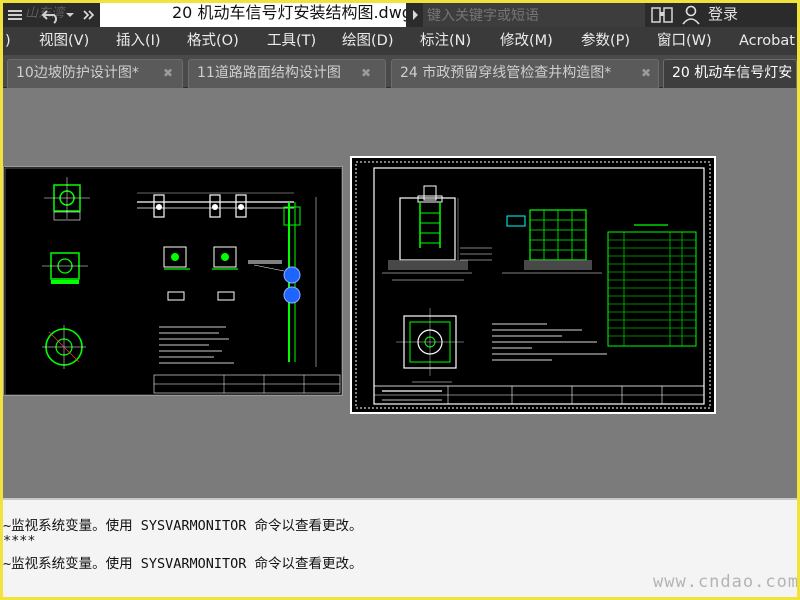 This screenshot has height=600, width=800. Describe the element at coordinates (253, 15) in the screenshot. I see `document-title: 20 机动车信号灯安装结构图.dwg` at that location.